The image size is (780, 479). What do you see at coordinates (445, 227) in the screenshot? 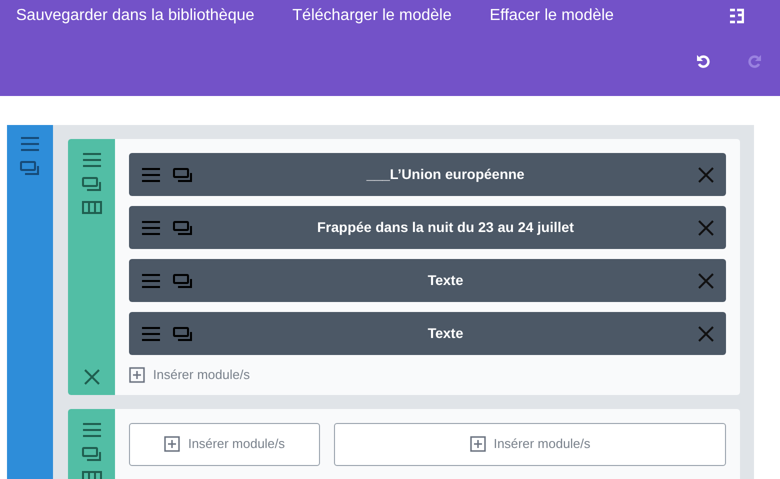
I see `module-title: Frappée dans la nuit du 23 au 24 juillet` at bounding box center [445, 227].